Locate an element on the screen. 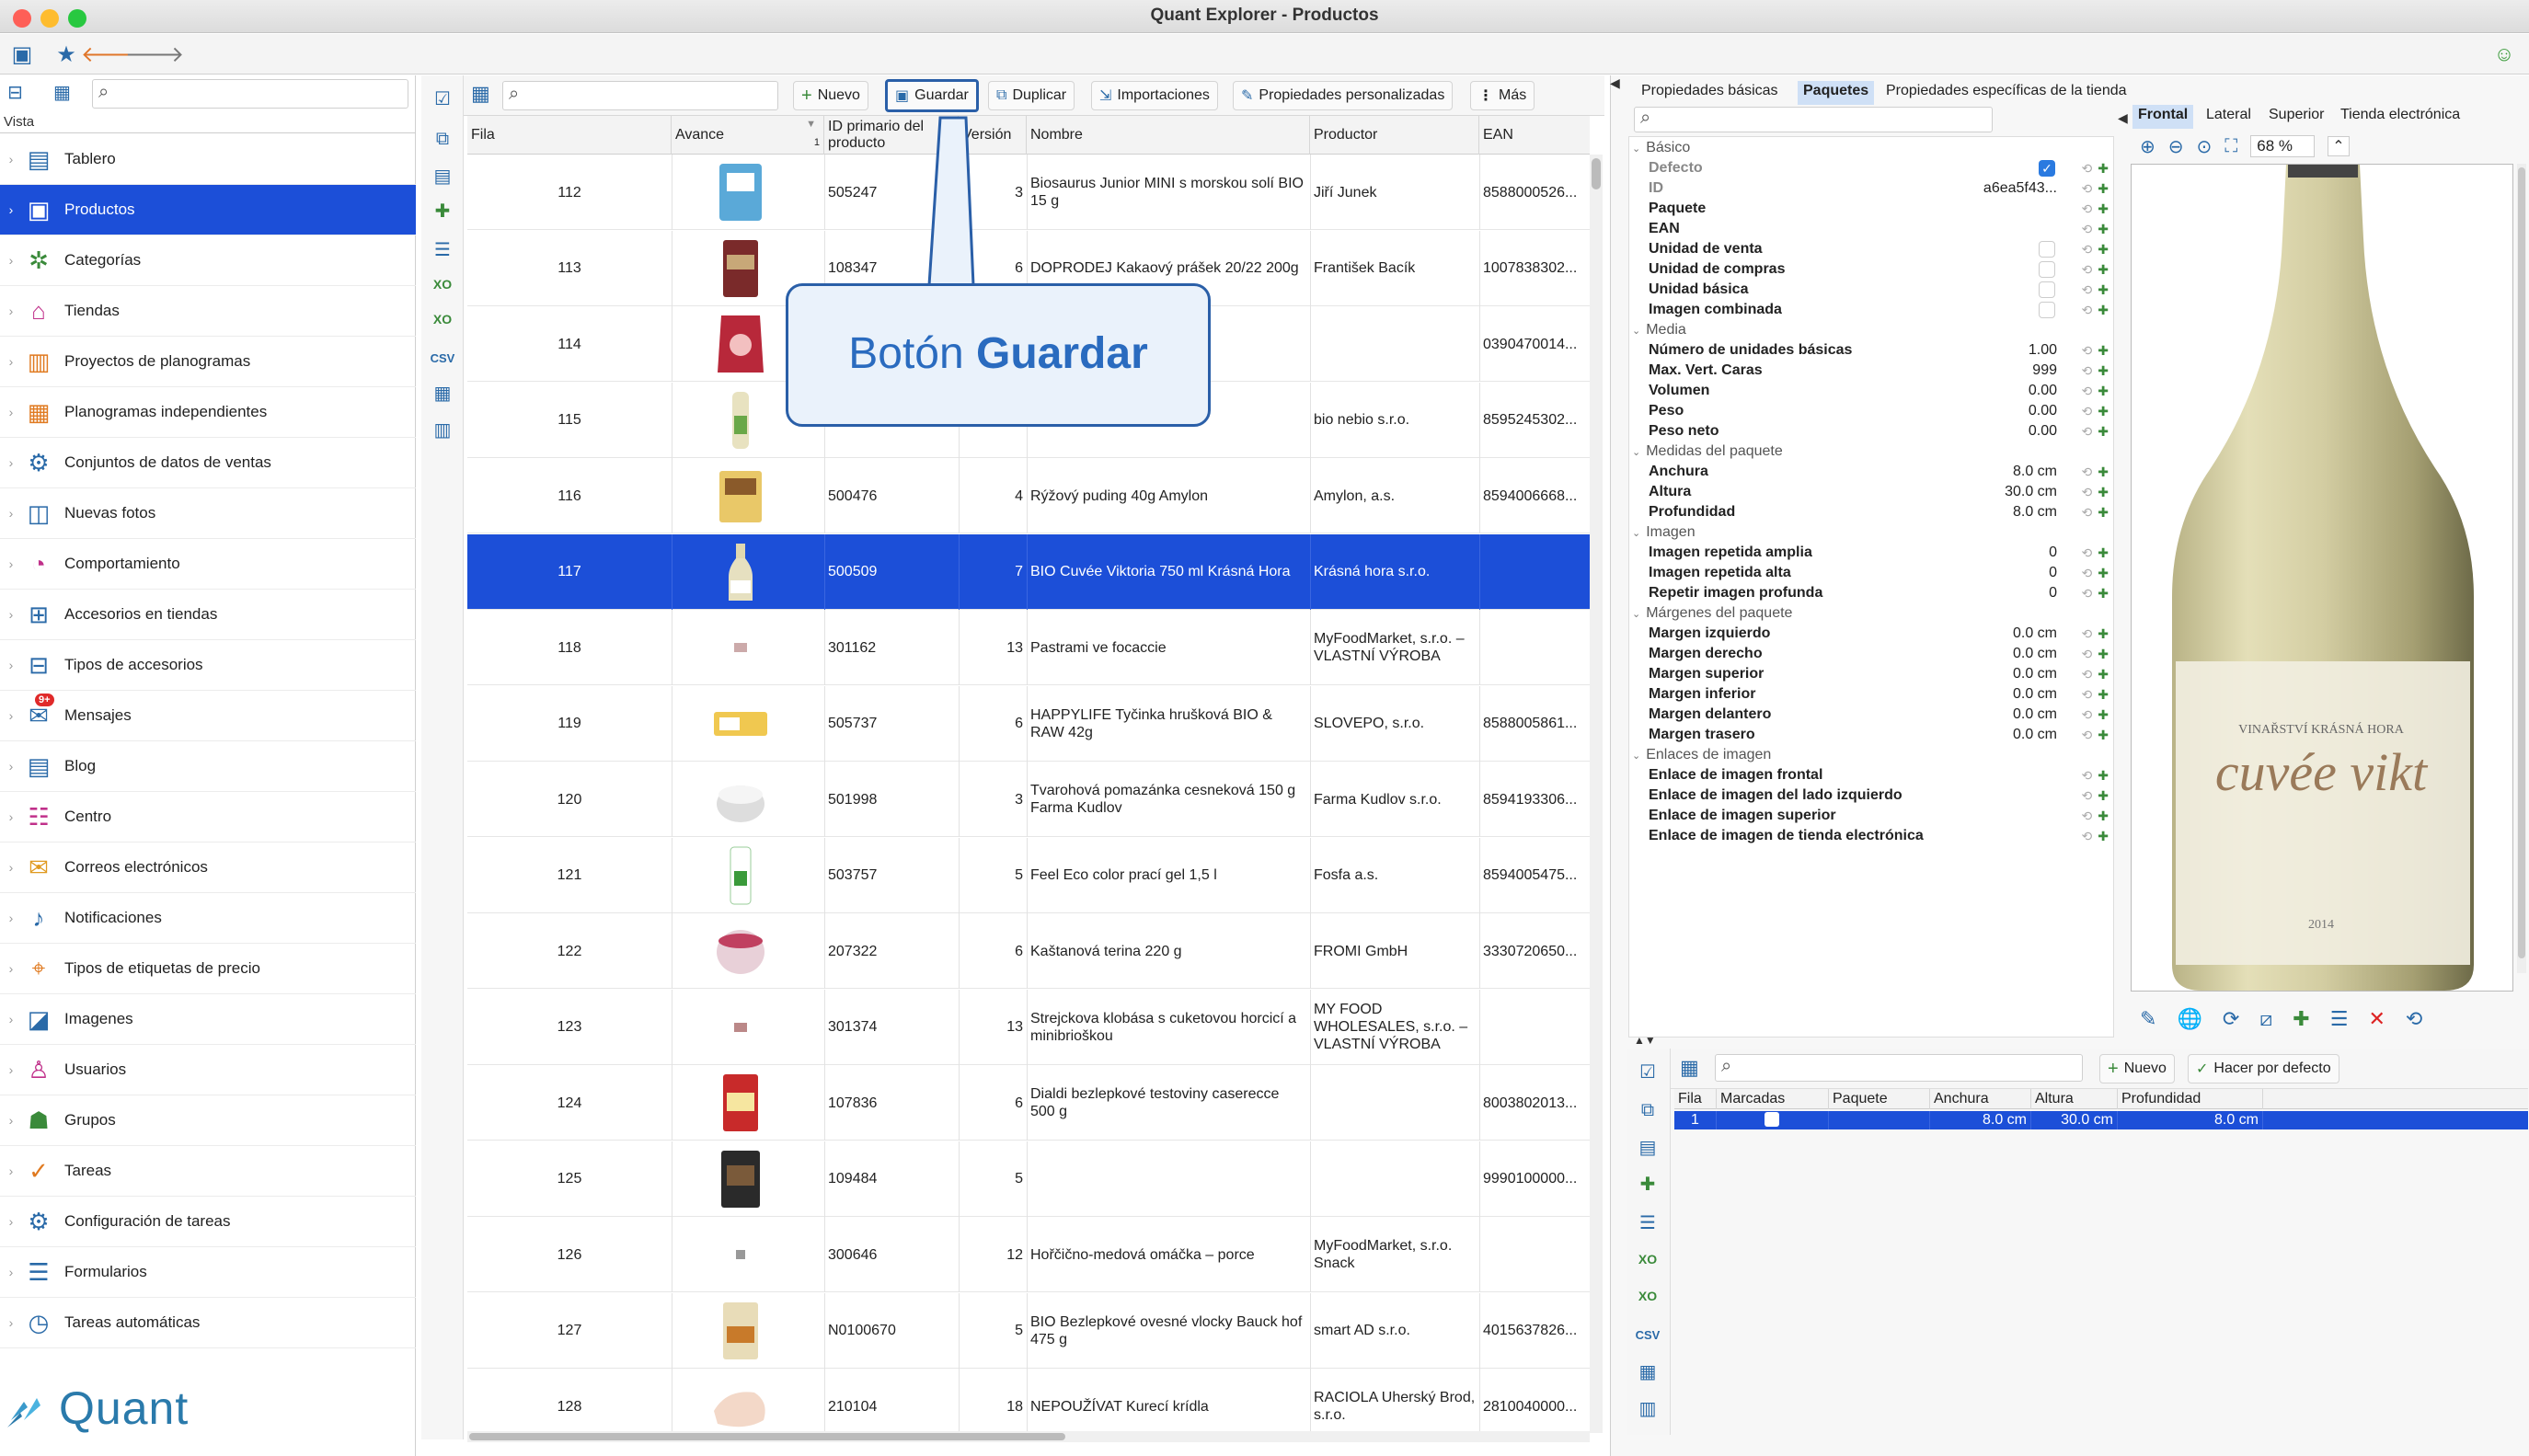 The height and width of the screenshot is (1456, 2529). chart-icon: ▥ is located at coordinates (1647, 1408).